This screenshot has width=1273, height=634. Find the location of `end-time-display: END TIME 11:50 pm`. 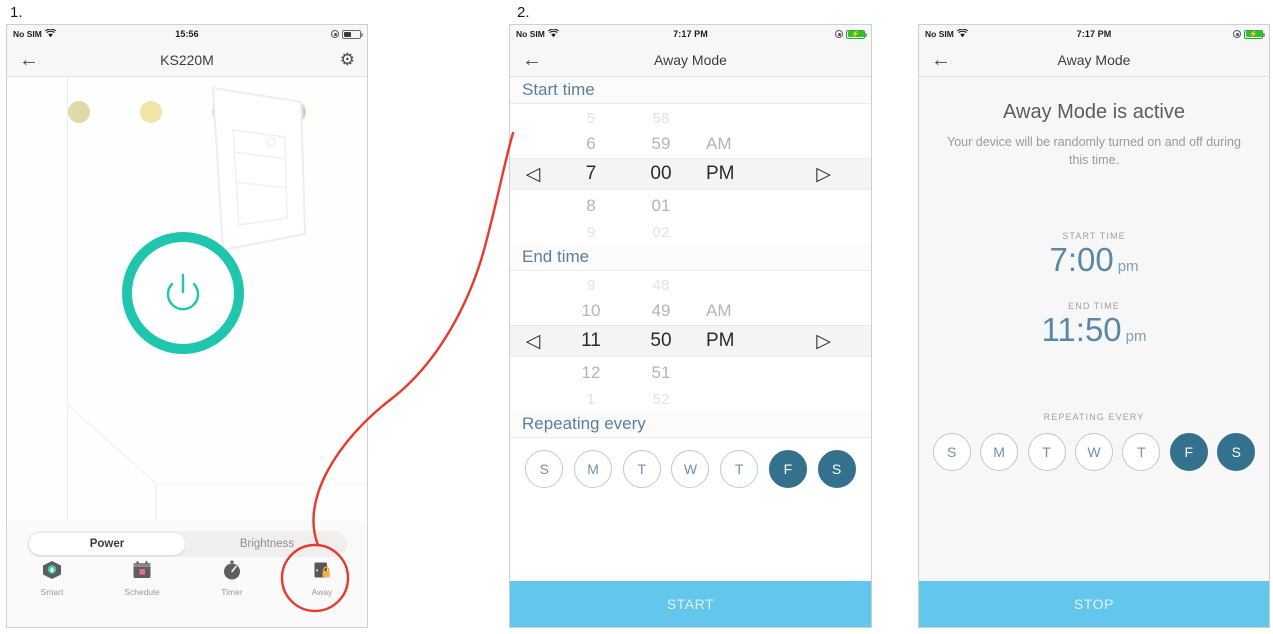

end-time-display: END TIME 11:50 pm is located at coordinates (1094, 324).